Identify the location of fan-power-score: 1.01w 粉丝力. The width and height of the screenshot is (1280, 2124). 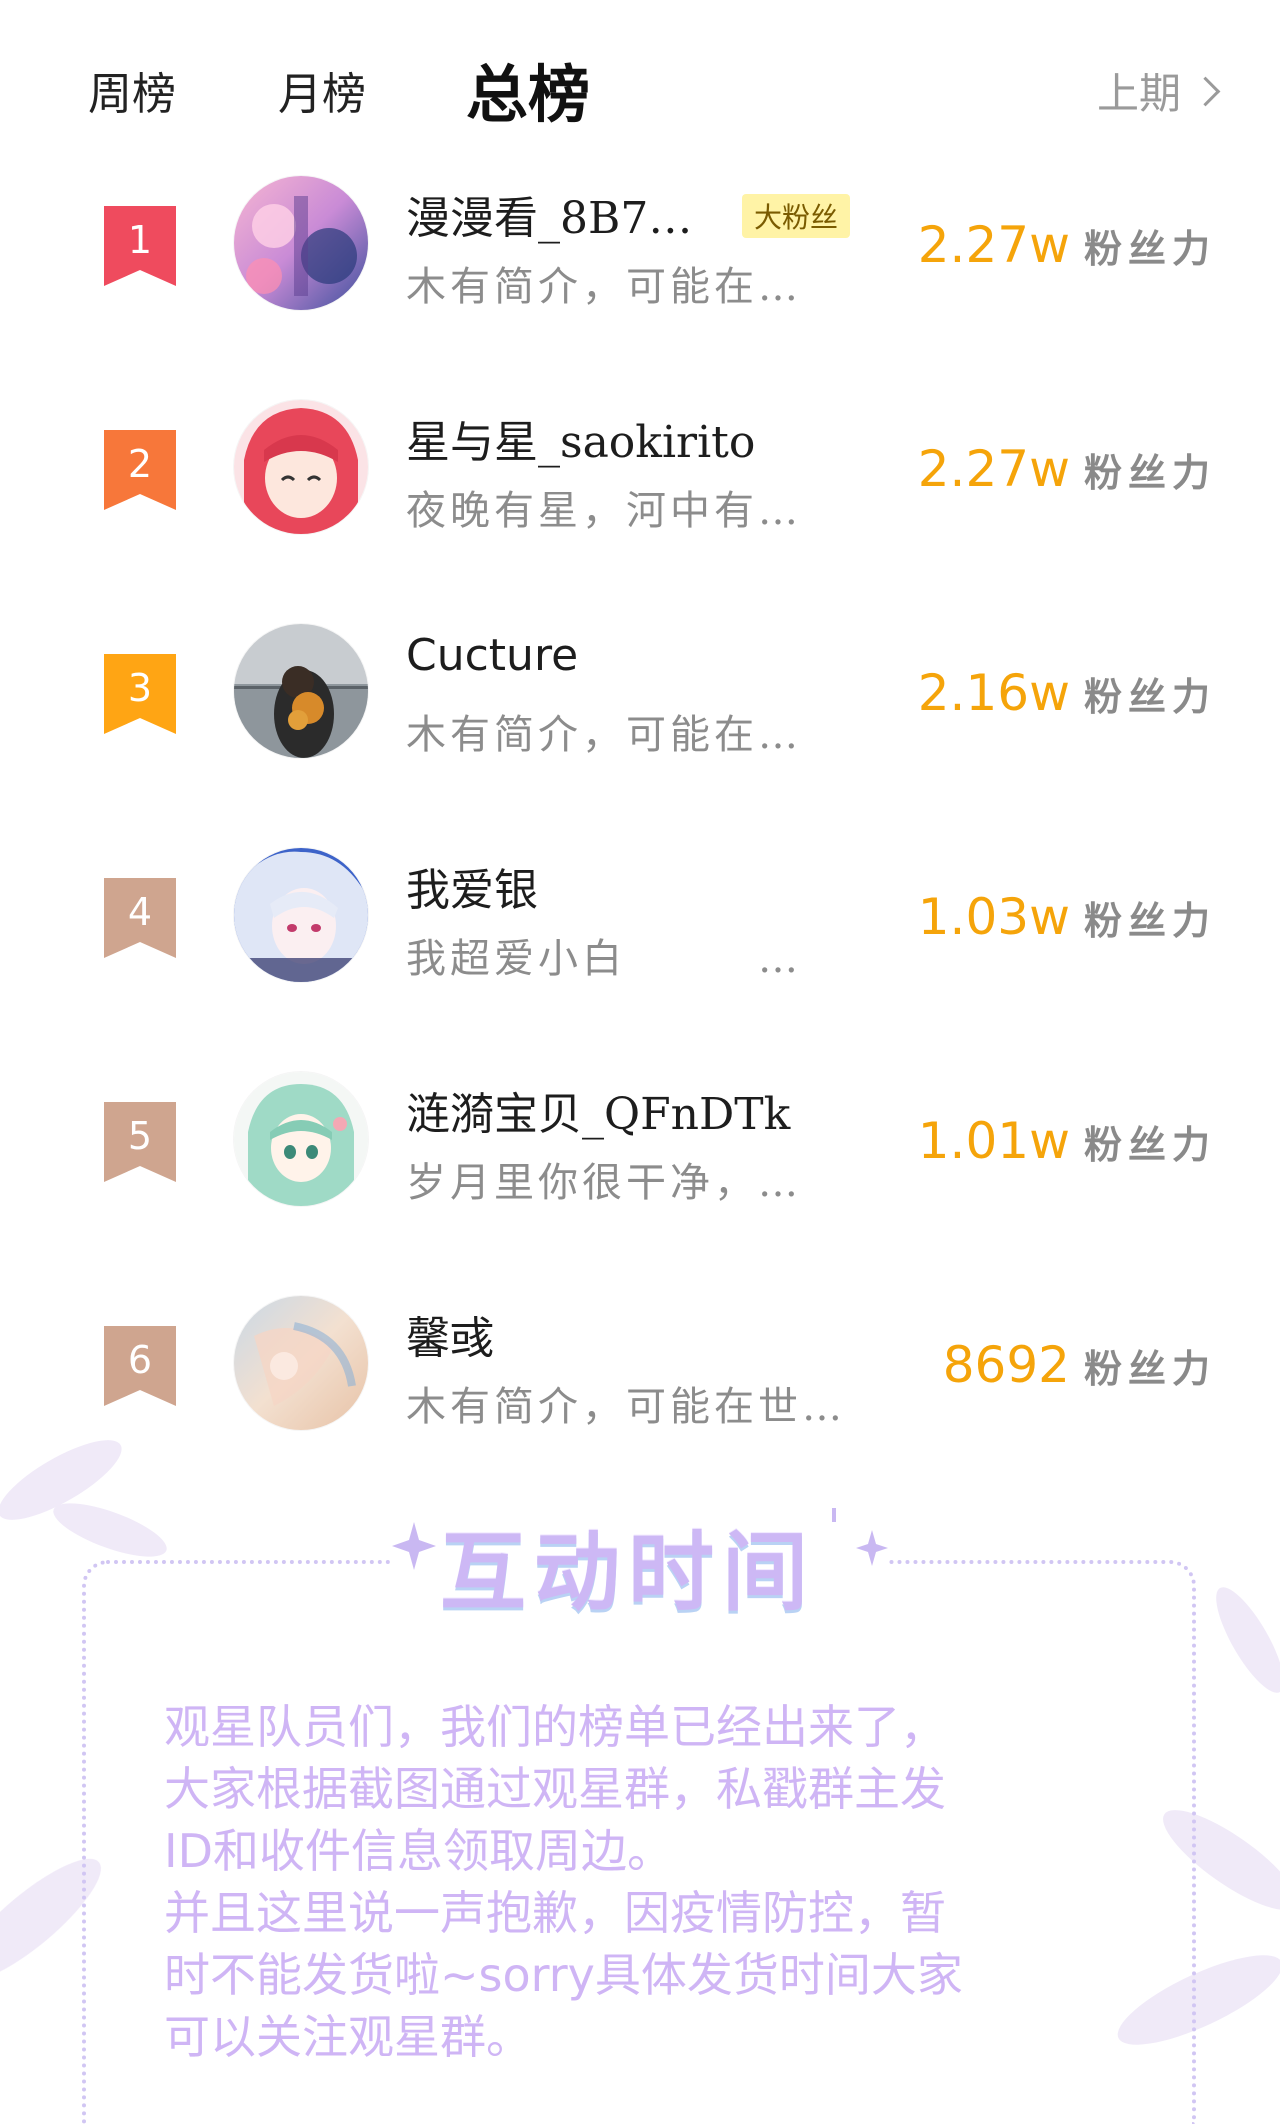
(1067, 1141).